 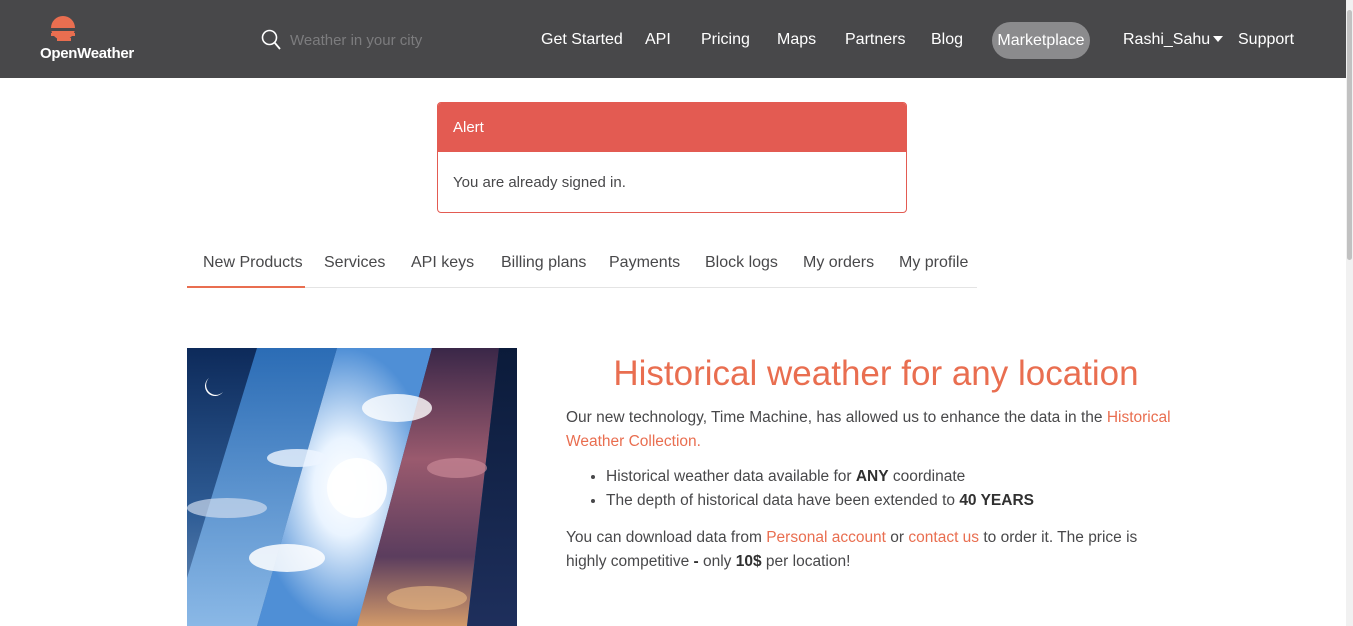 I want to click on tab-new-products: New Products, so click(x=253, y=263).